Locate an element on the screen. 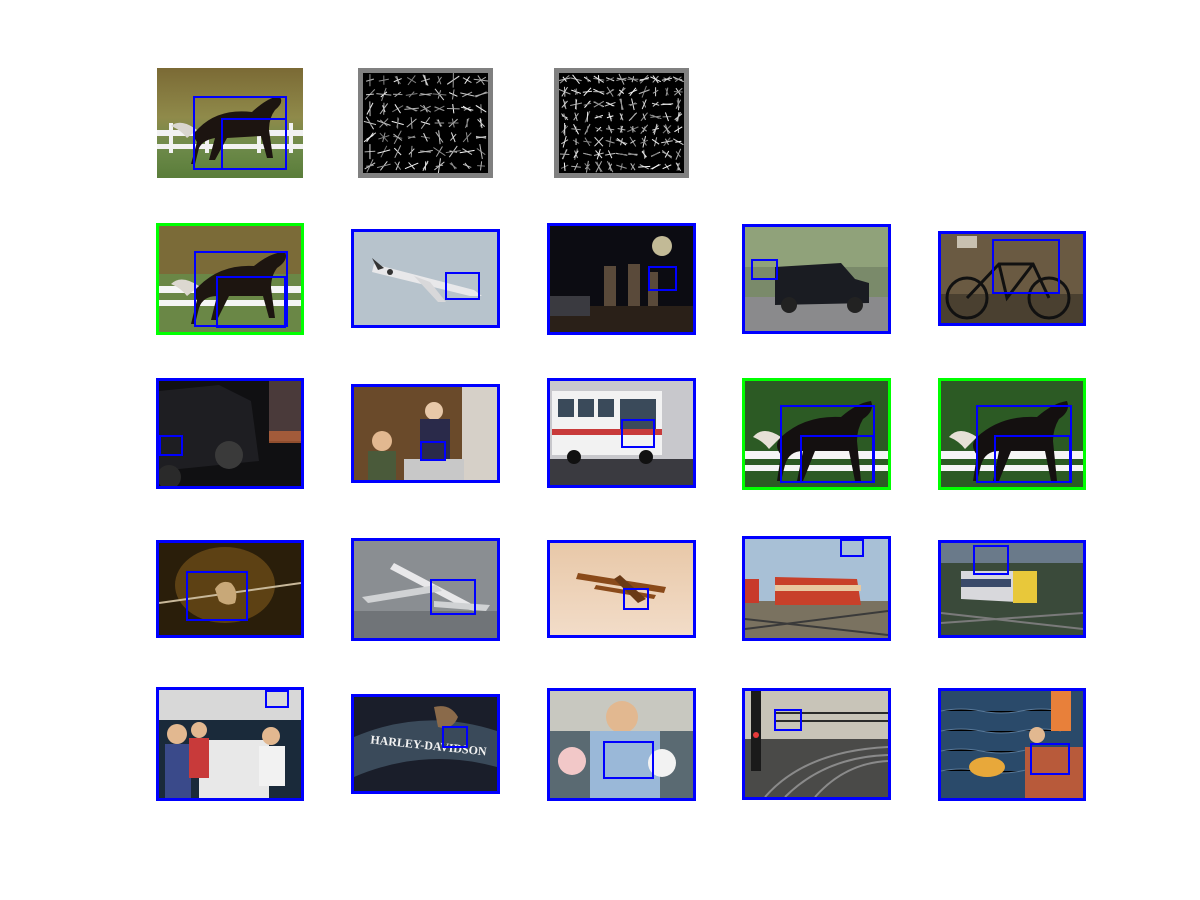 This screenshot has height=900, width=1200. detection-railway is located at coordinates (816, 744).